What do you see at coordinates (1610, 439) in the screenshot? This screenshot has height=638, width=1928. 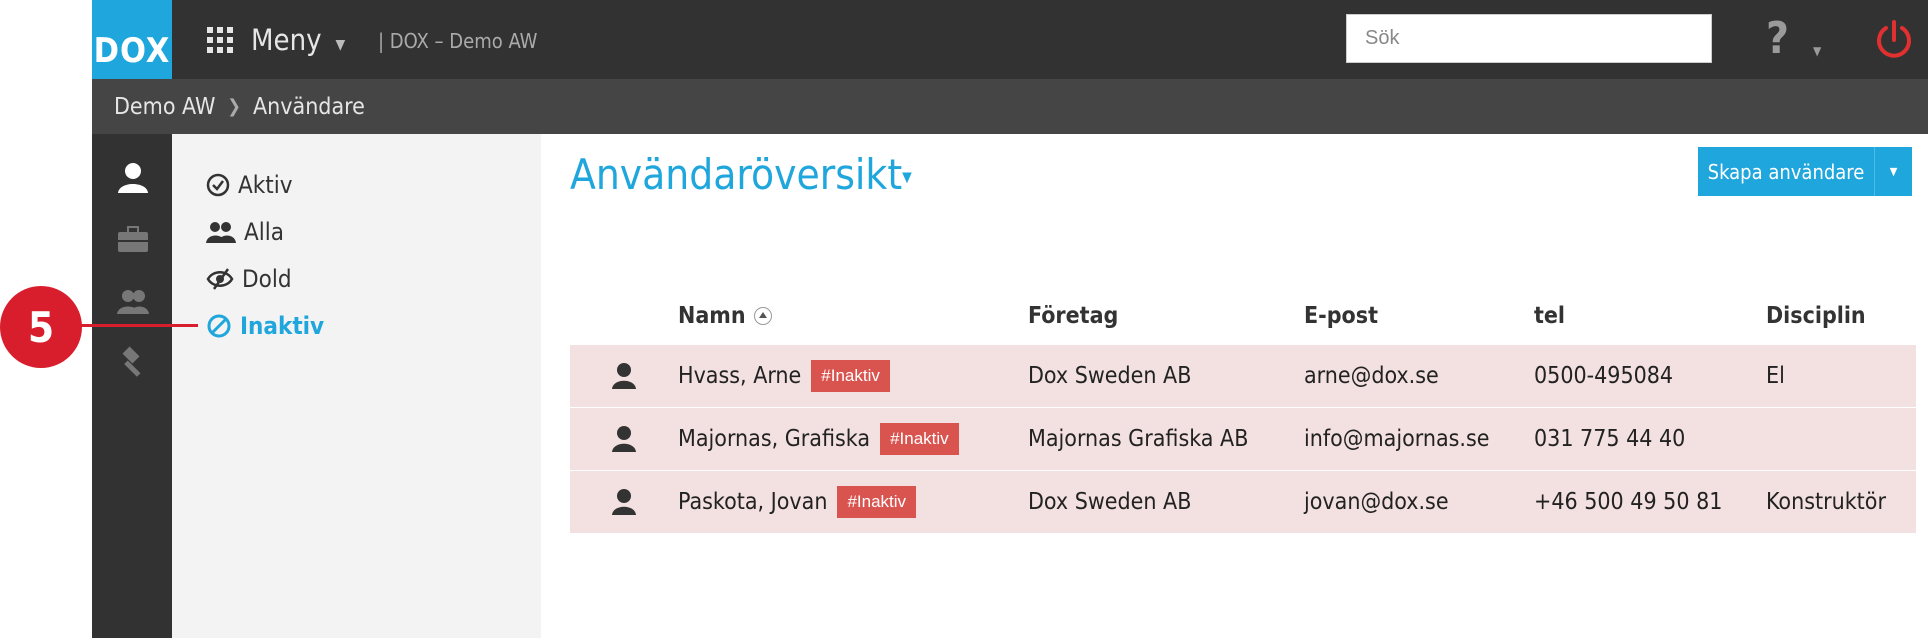 I see `cell-tel: 031 775 44 40` at bounding box center [1610, 439].